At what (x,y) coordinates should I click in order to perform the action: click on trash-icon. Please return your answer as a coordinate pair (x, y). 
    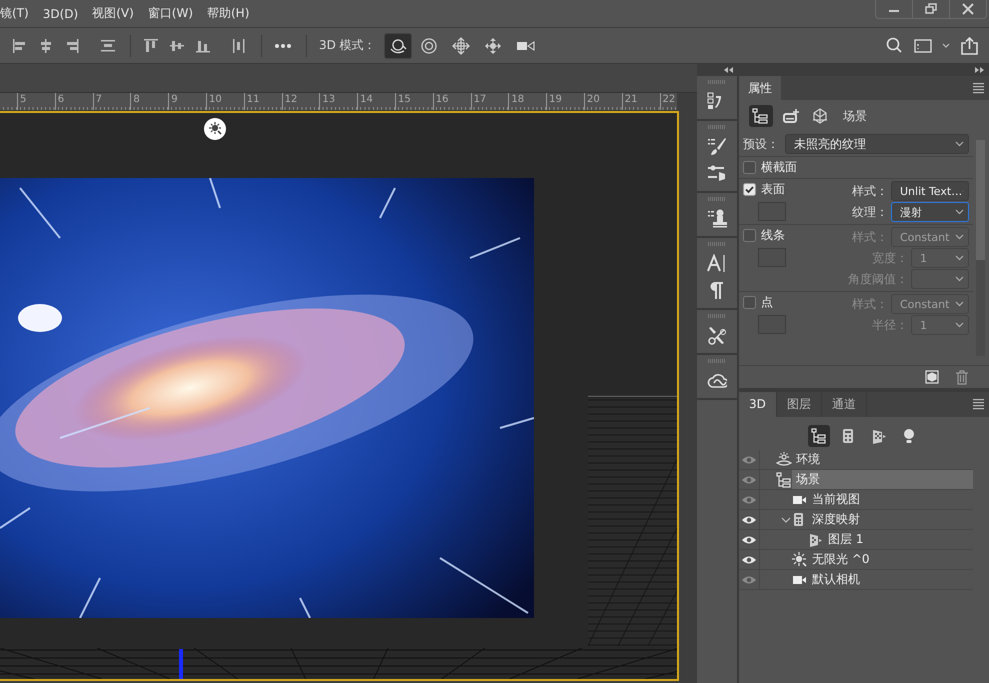
    Looking at the image, I should click on (962, 377).